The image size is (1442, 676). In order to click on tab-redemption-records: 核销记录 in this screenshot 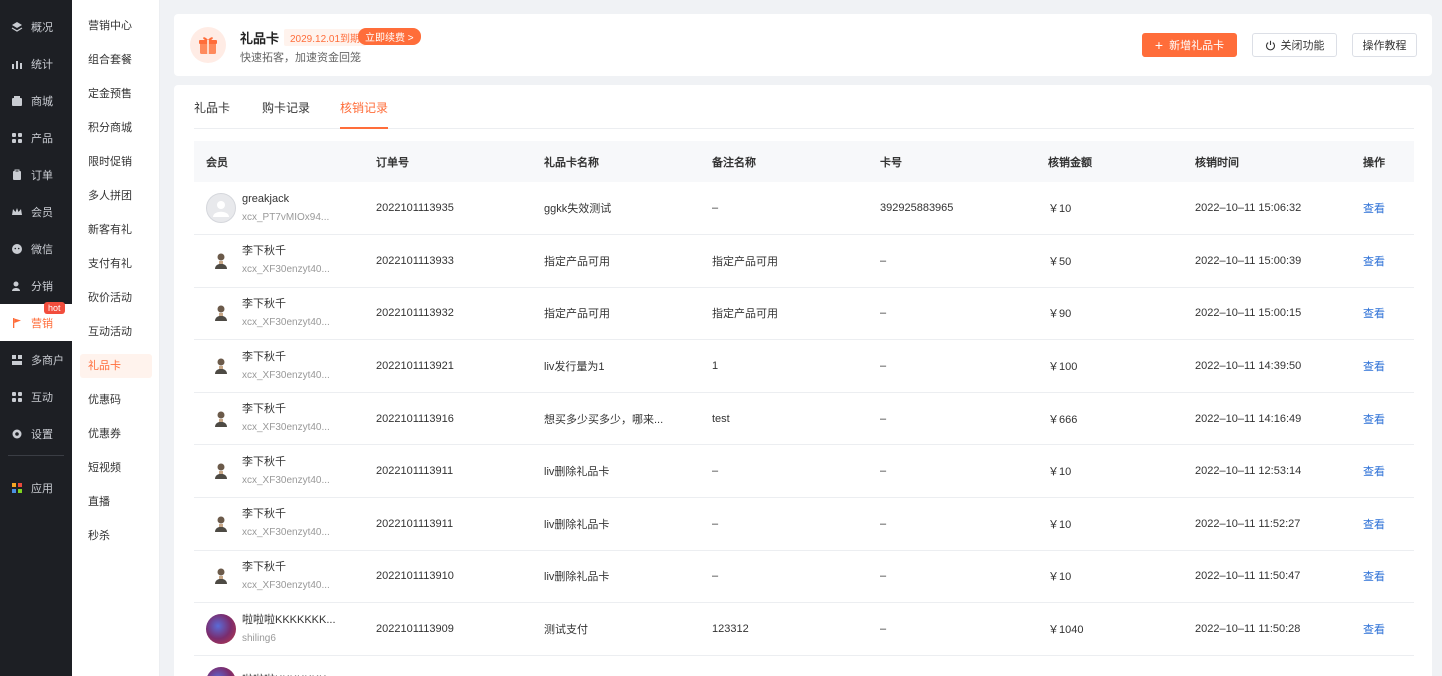, I will do `click(364, 114)`.